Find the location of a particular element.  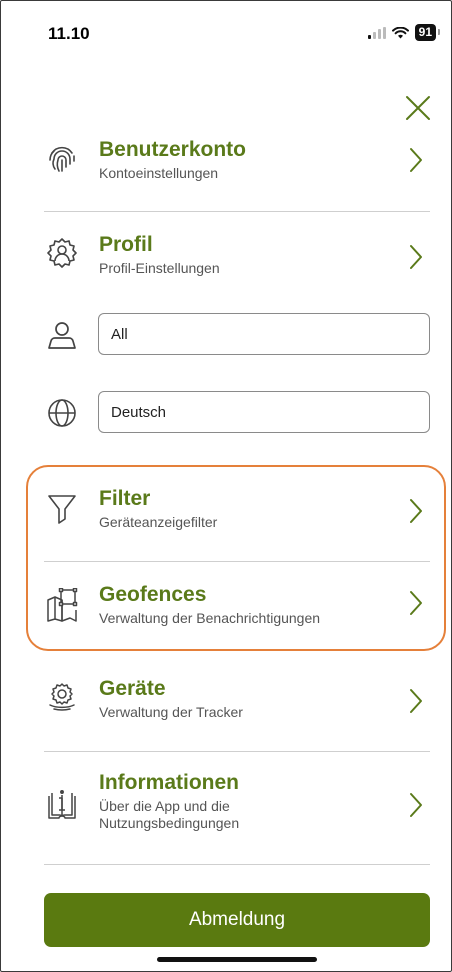

info-title: Informationen is located at coordinates (169, 782).